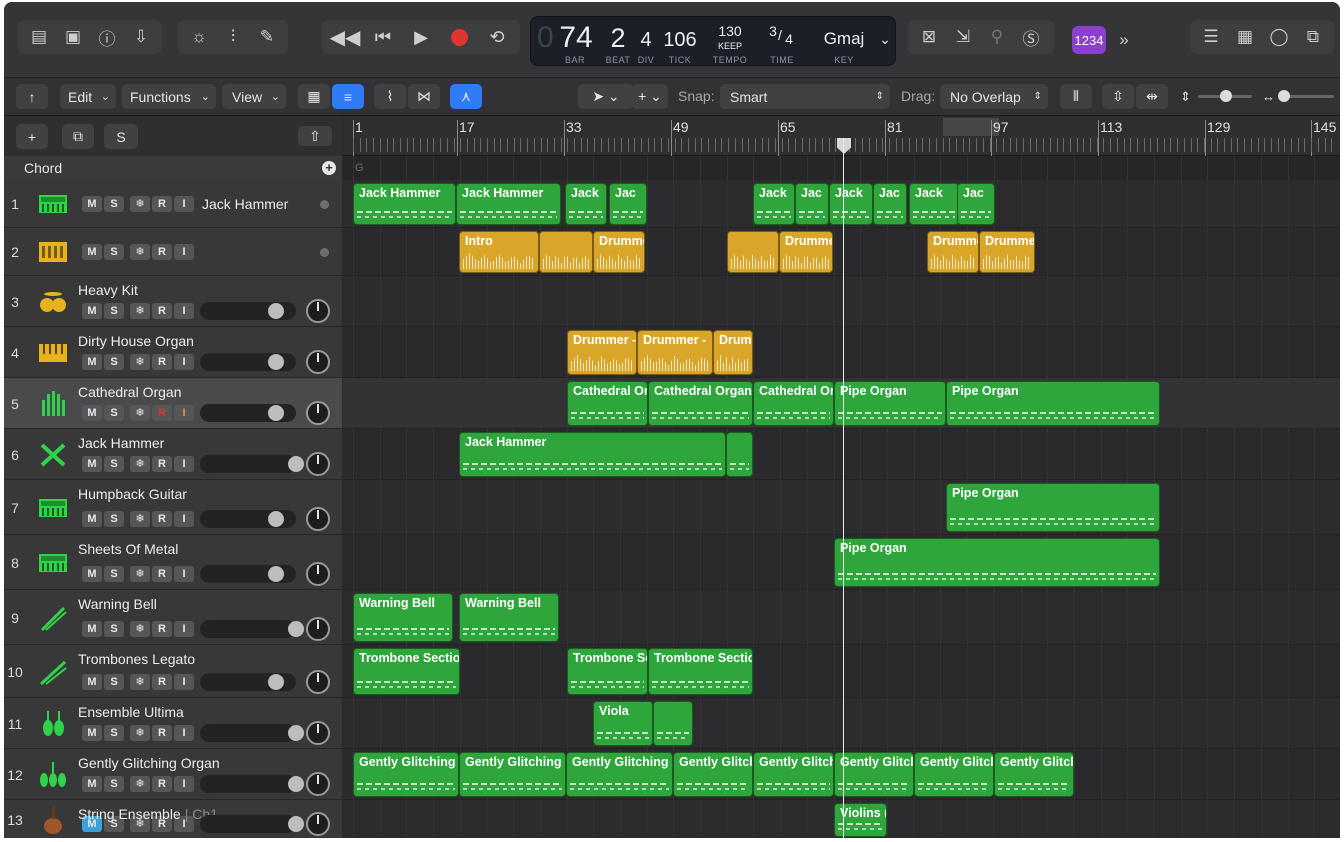 The height and width of the screenshot is (842, 1344). Describe the element at coordinates (1031, 37) in the screenshot. I see `solo-mode-icon: Ⓢ` at that location.